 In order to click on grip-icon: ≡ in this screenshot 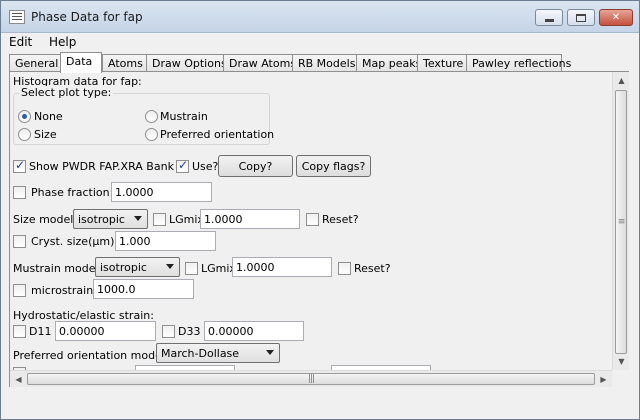, I will do `click(621, 222)`.